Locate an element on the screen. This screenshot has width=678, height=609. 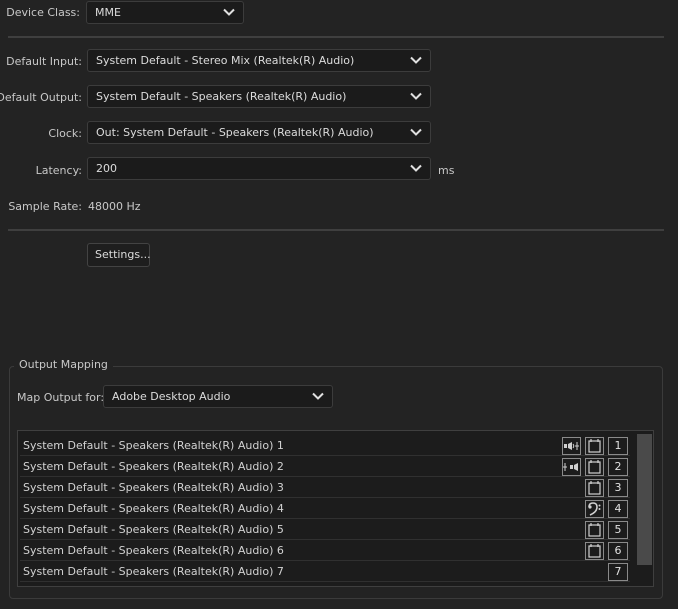
map-output-dropdown: Adobe Desktop Audio is located at coordinates (218, 396).